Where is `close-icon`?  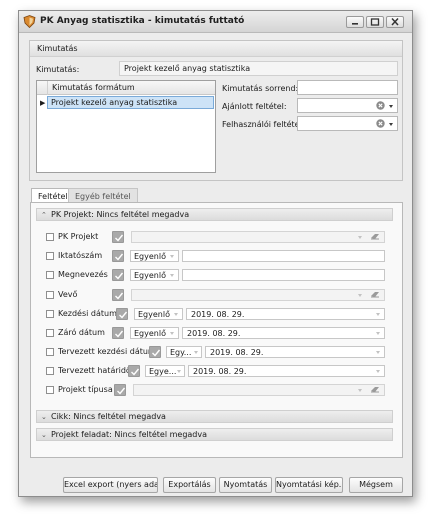 close-icon is located at coordinates (395, 21).